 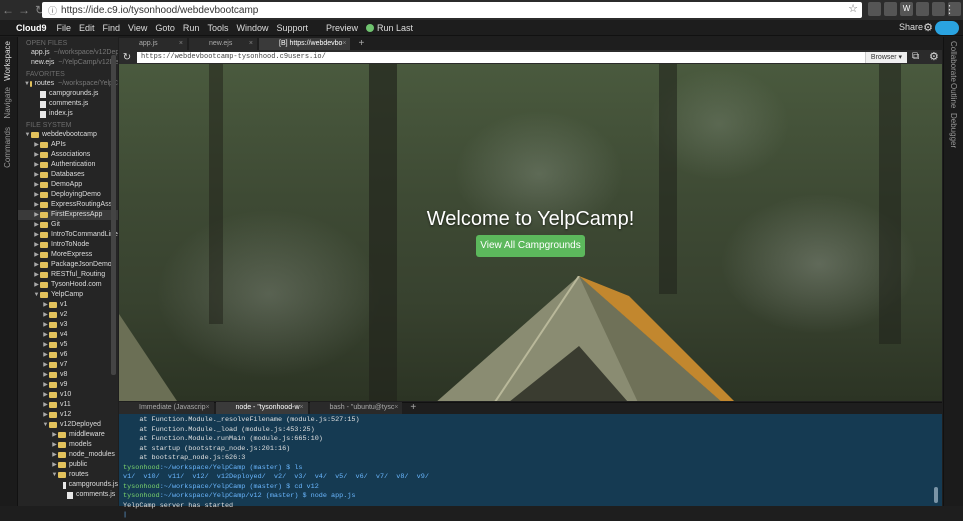 I want to click on tree-scrollbar, so click(x=113, y=215).